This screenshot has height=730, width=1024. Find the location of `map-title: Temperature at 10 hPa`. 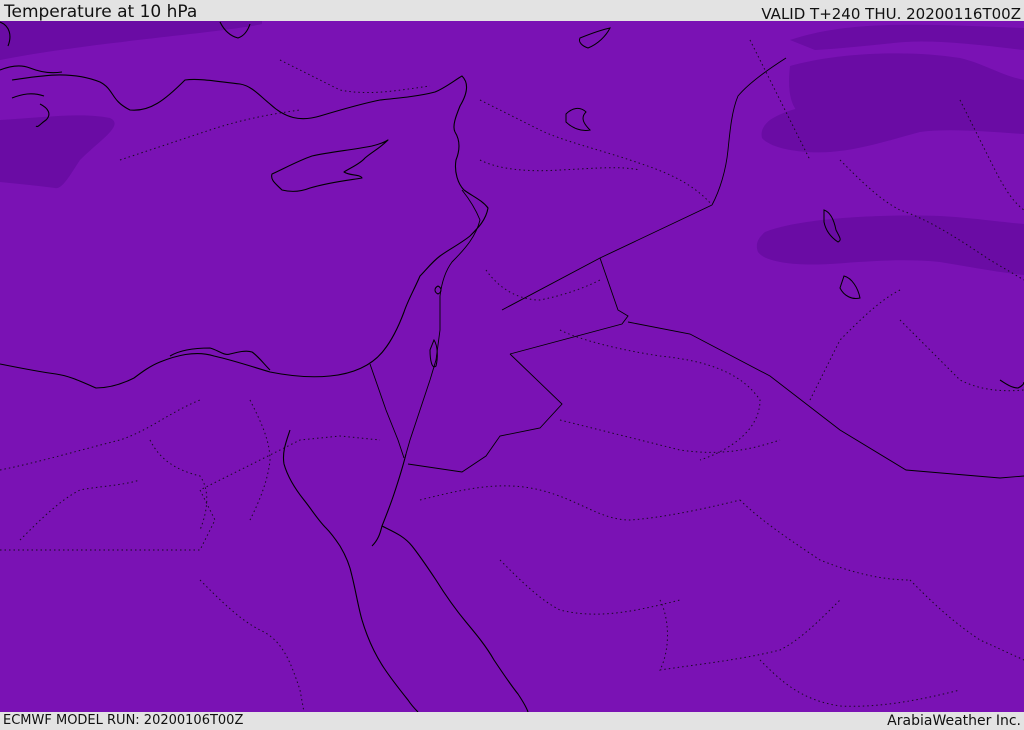

map-title: Temperature at 10 hPa is located at coordinates (101, 12).